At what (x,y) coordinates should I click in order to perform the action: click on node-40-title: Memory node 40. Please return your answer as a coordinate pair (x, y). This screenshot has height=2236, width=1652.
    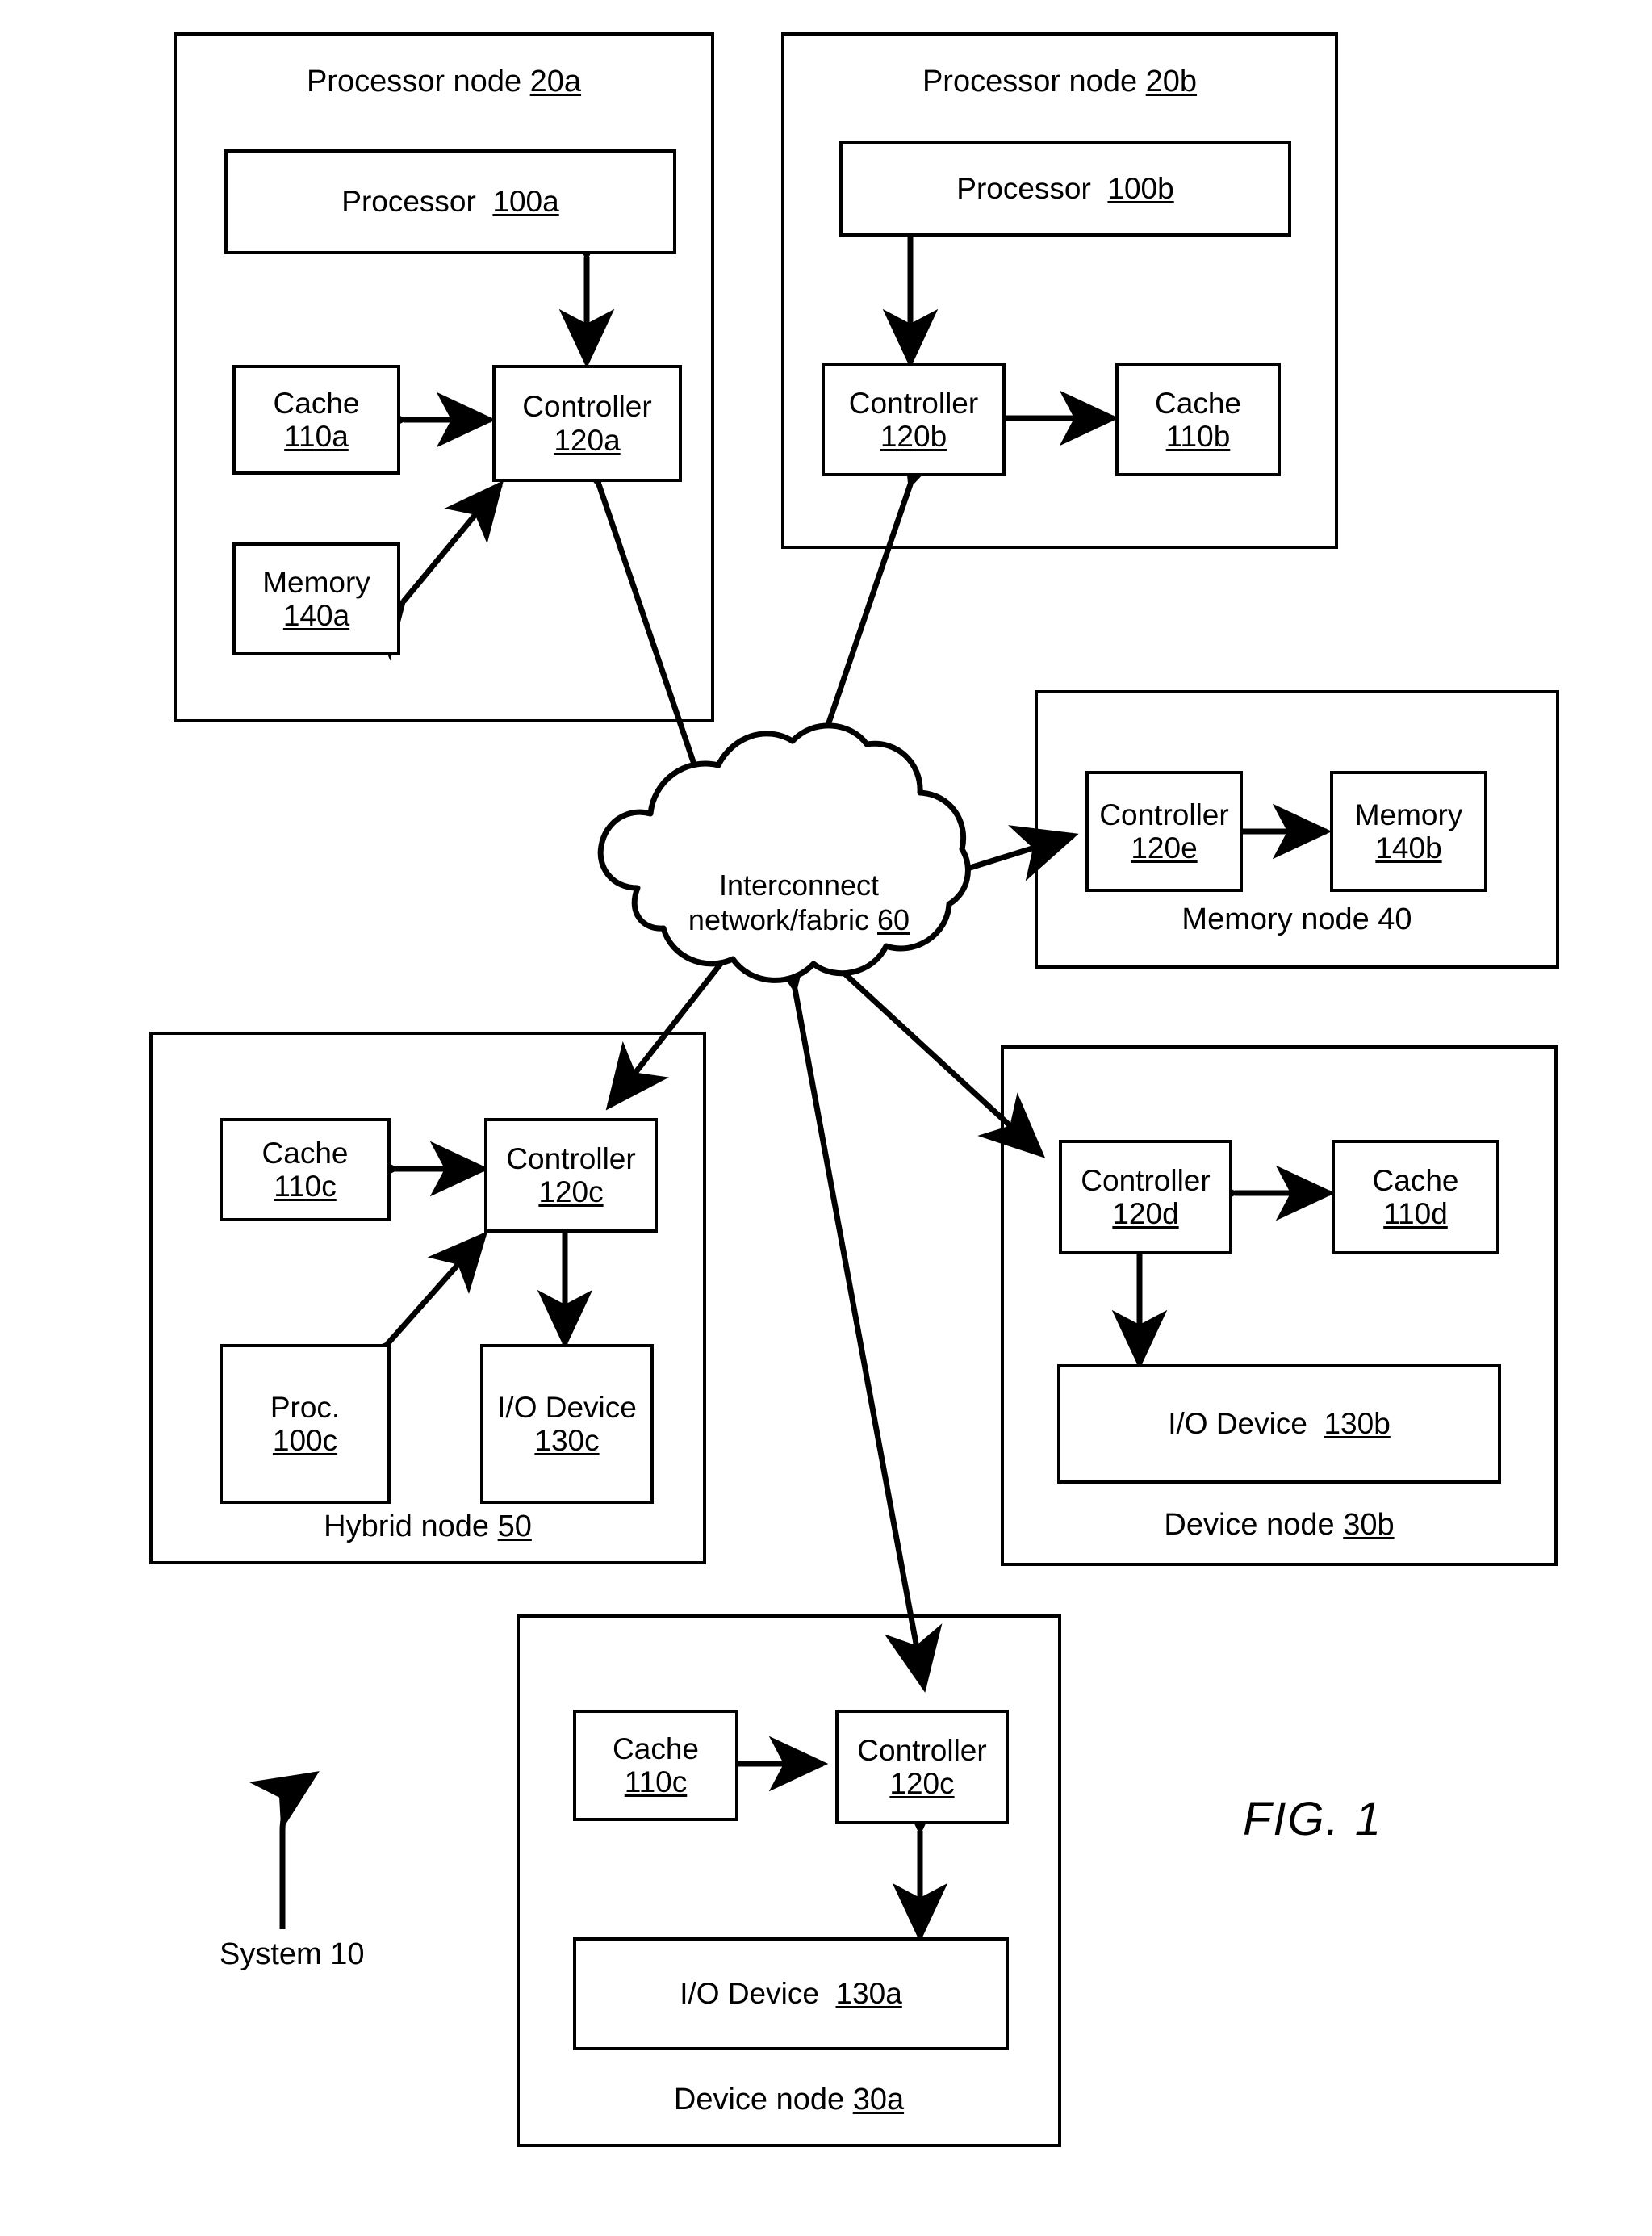
    Looking at the image, I should click on (1297, 920).